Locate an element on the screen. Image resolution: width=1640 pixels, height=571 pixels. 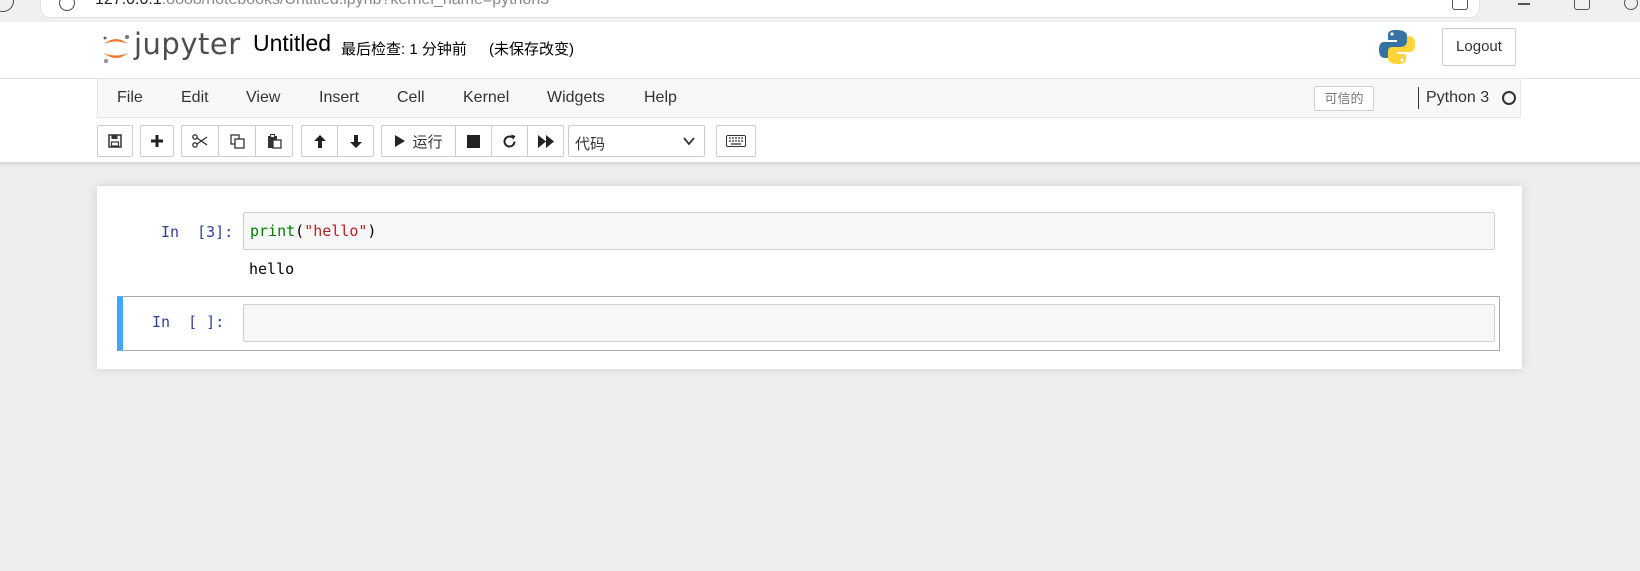
interrupt-kernel-button is located at coordinates (473, 141).